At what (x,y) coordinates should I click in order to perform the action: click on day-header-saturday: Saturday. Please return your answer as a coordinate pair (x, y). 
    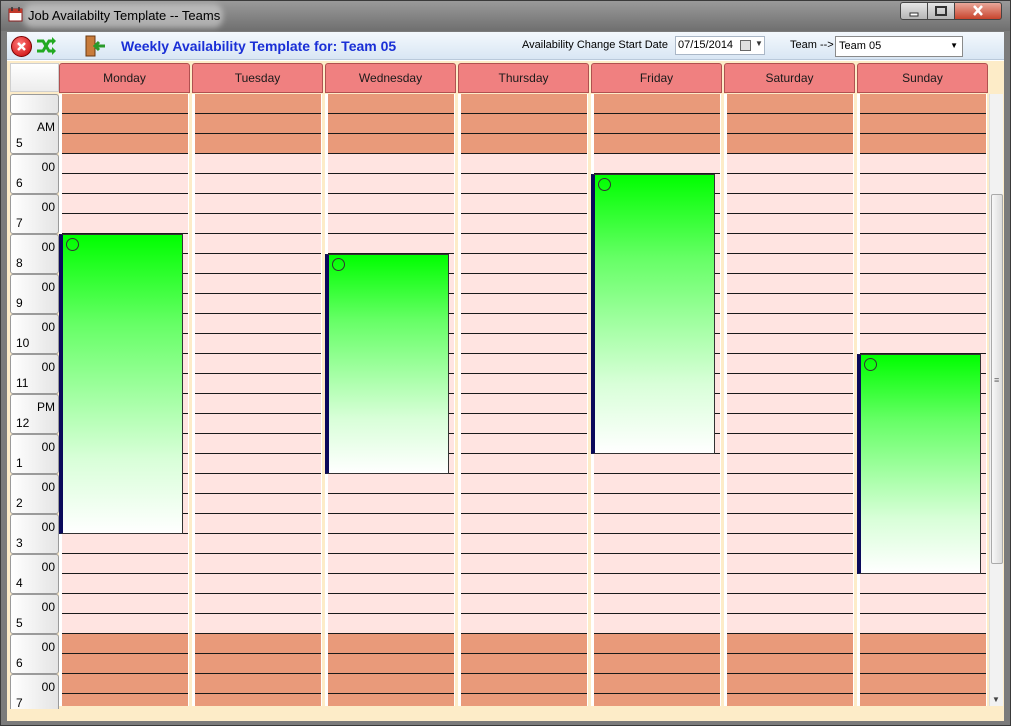
    Looking at the image, I should click on (789, 78).